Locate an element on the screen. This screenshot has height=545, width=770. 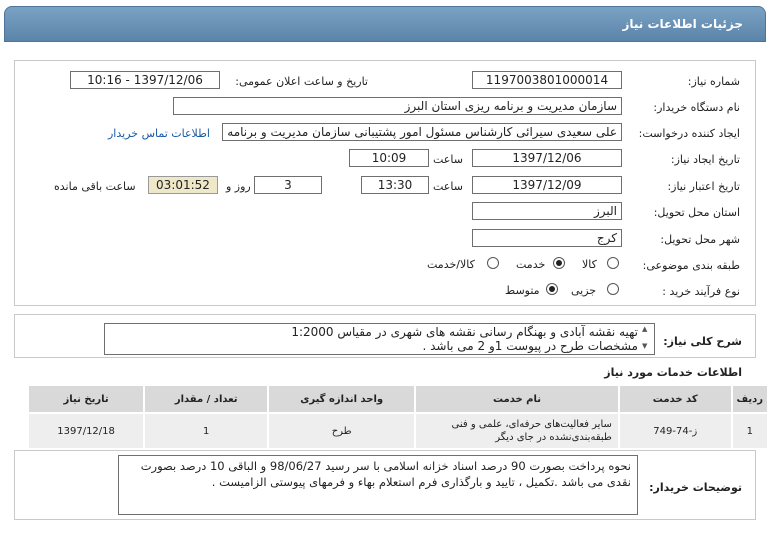
scroll-up-icon: ▲ is located at coordinates (644, 329).